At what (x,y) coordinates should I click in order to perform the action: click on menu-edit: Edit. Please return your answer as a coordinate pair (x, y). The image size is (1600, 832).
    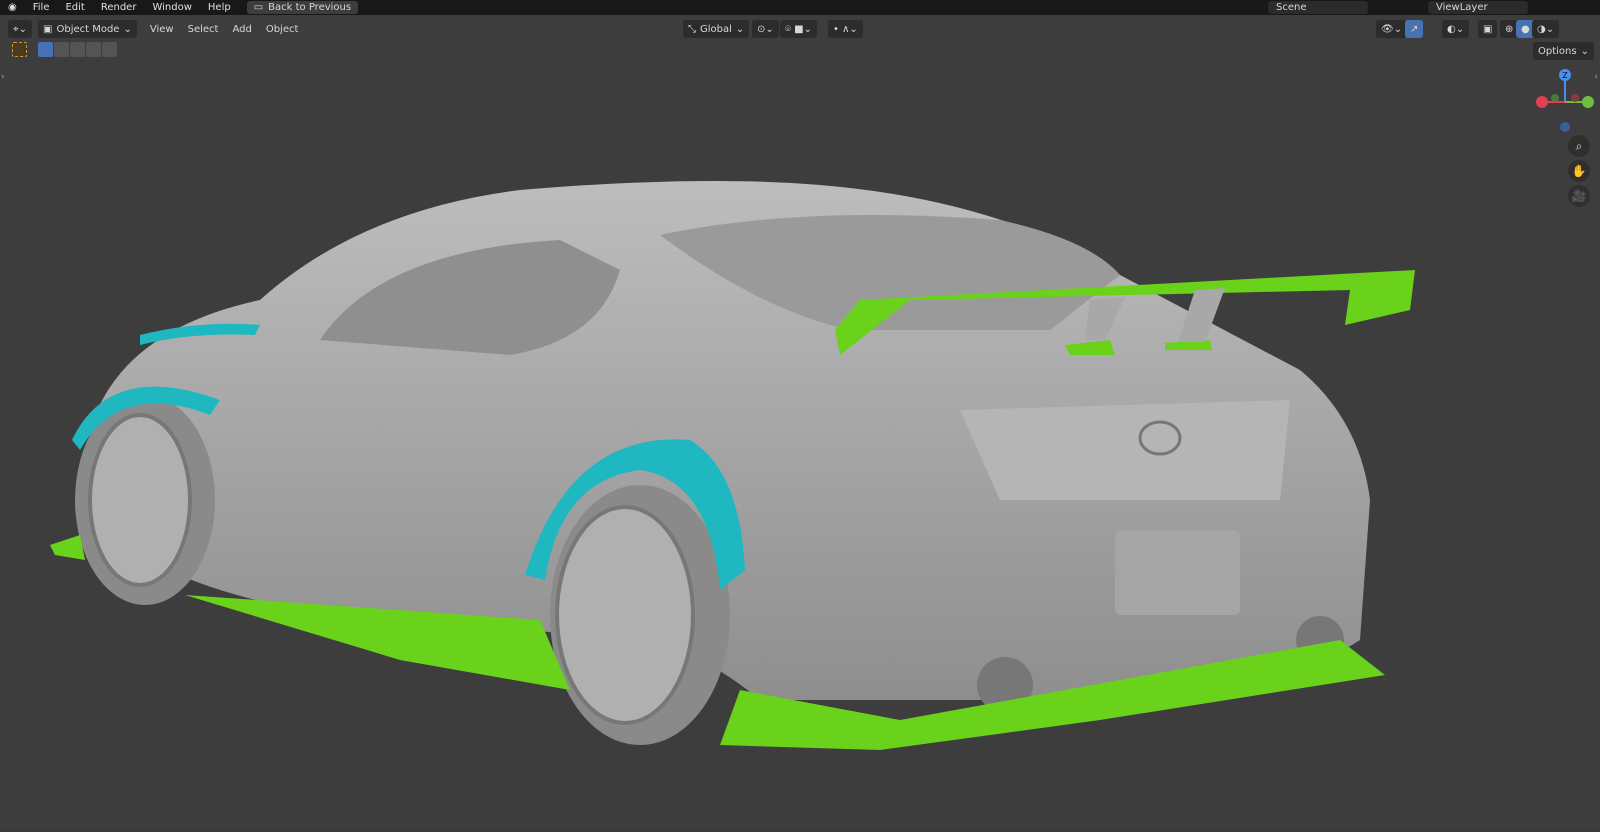
    Looking at the image, I should click on (74, 7).